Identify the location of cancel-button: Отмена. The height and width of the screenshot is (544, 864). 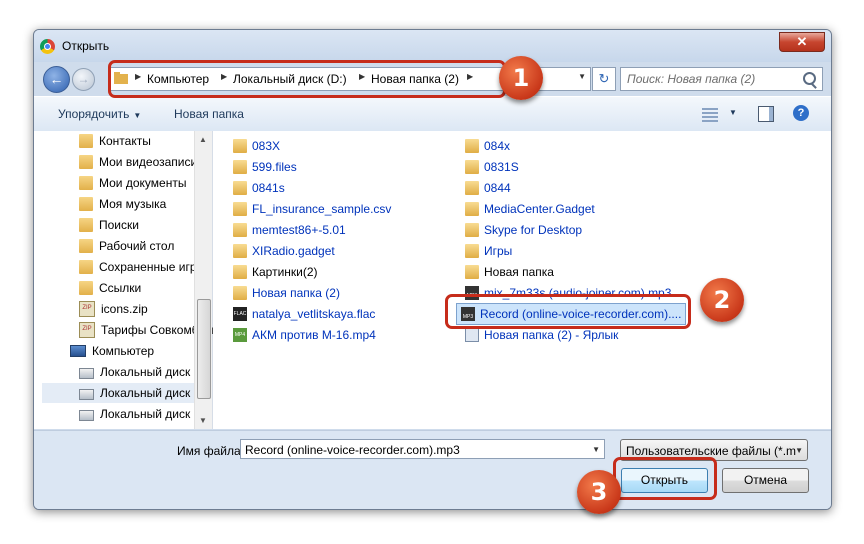
(765, 480).